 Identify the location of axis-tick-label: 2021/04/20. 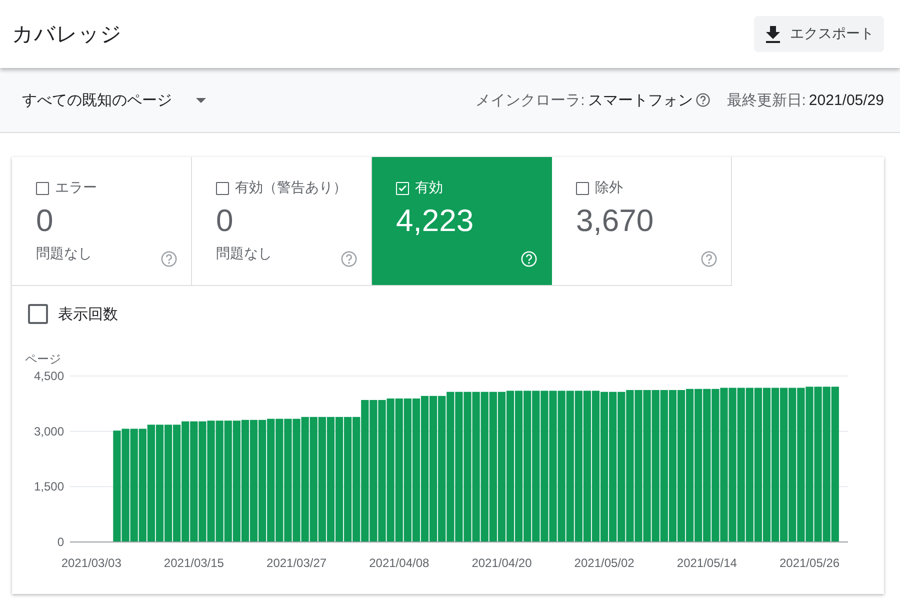
(502, 563).